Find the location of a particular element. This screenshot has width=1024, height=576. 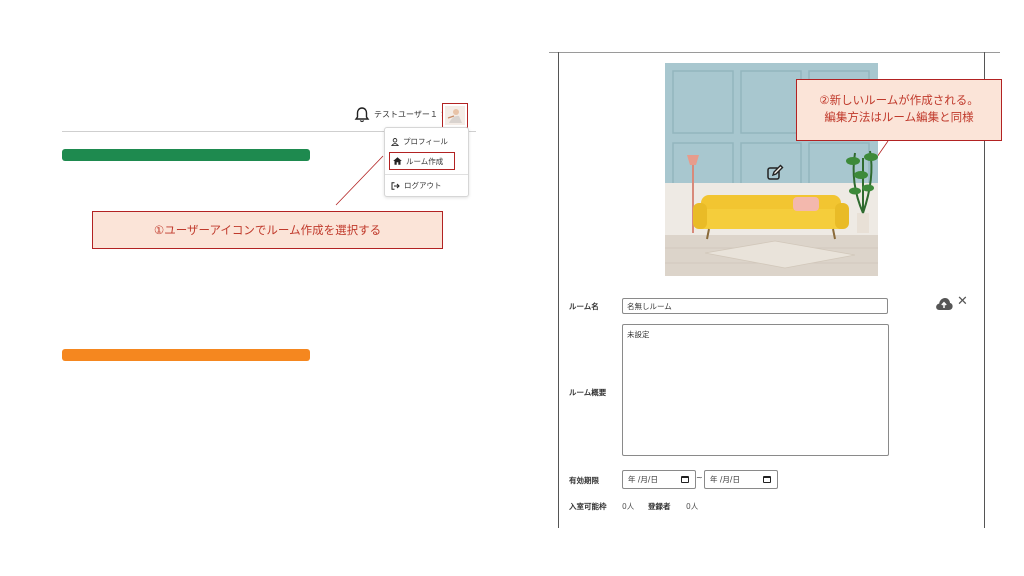

cloud-upload-icon is located at coordinates (944, 303).